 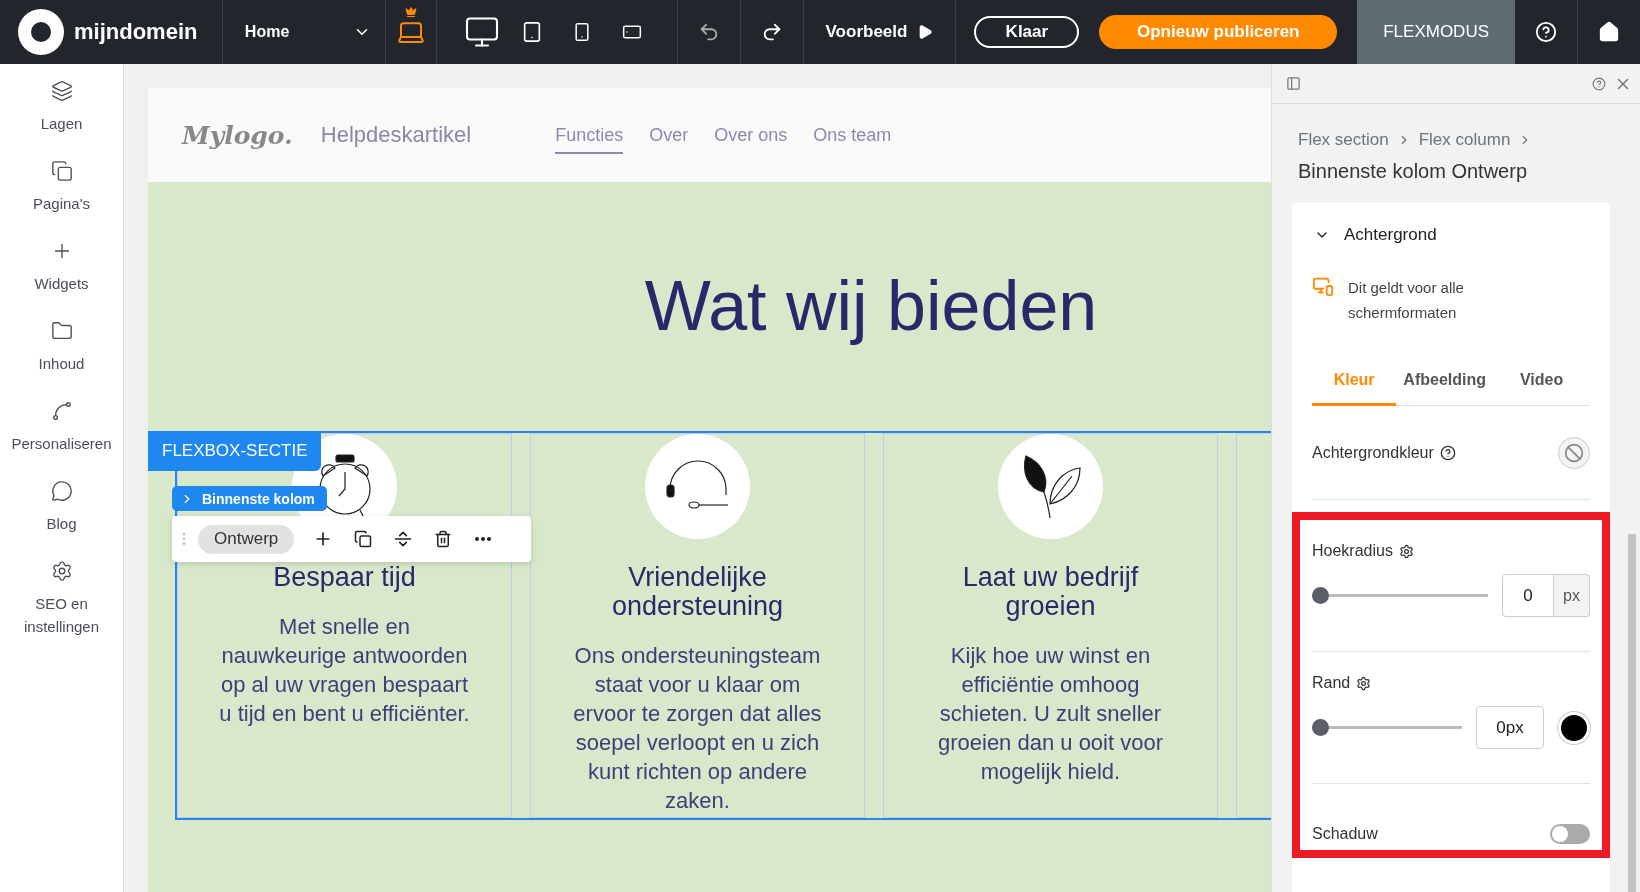 I want to click on section-label: FLEXBOX-SECTIE, so click(x=235, y=451).